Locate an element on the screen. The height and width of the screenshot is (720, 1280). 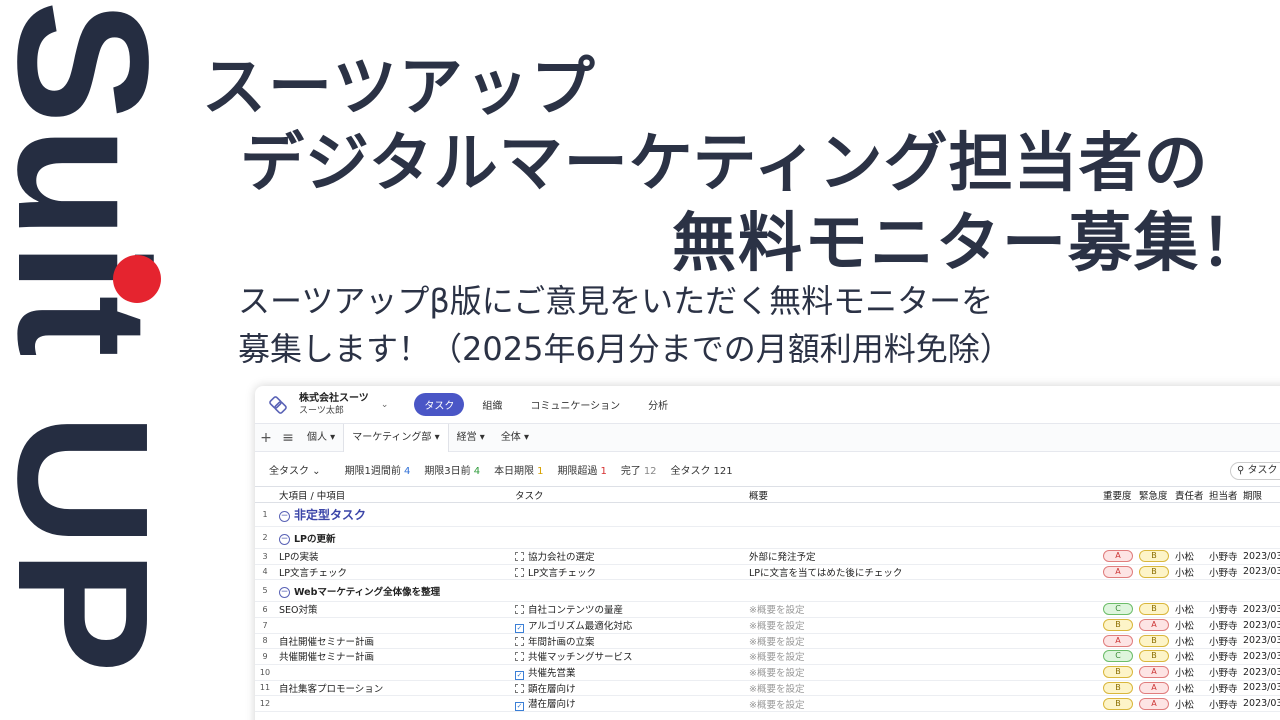
group-row: 5− Webマーケティング全体像を整理 is located at coordinates (767, 590).